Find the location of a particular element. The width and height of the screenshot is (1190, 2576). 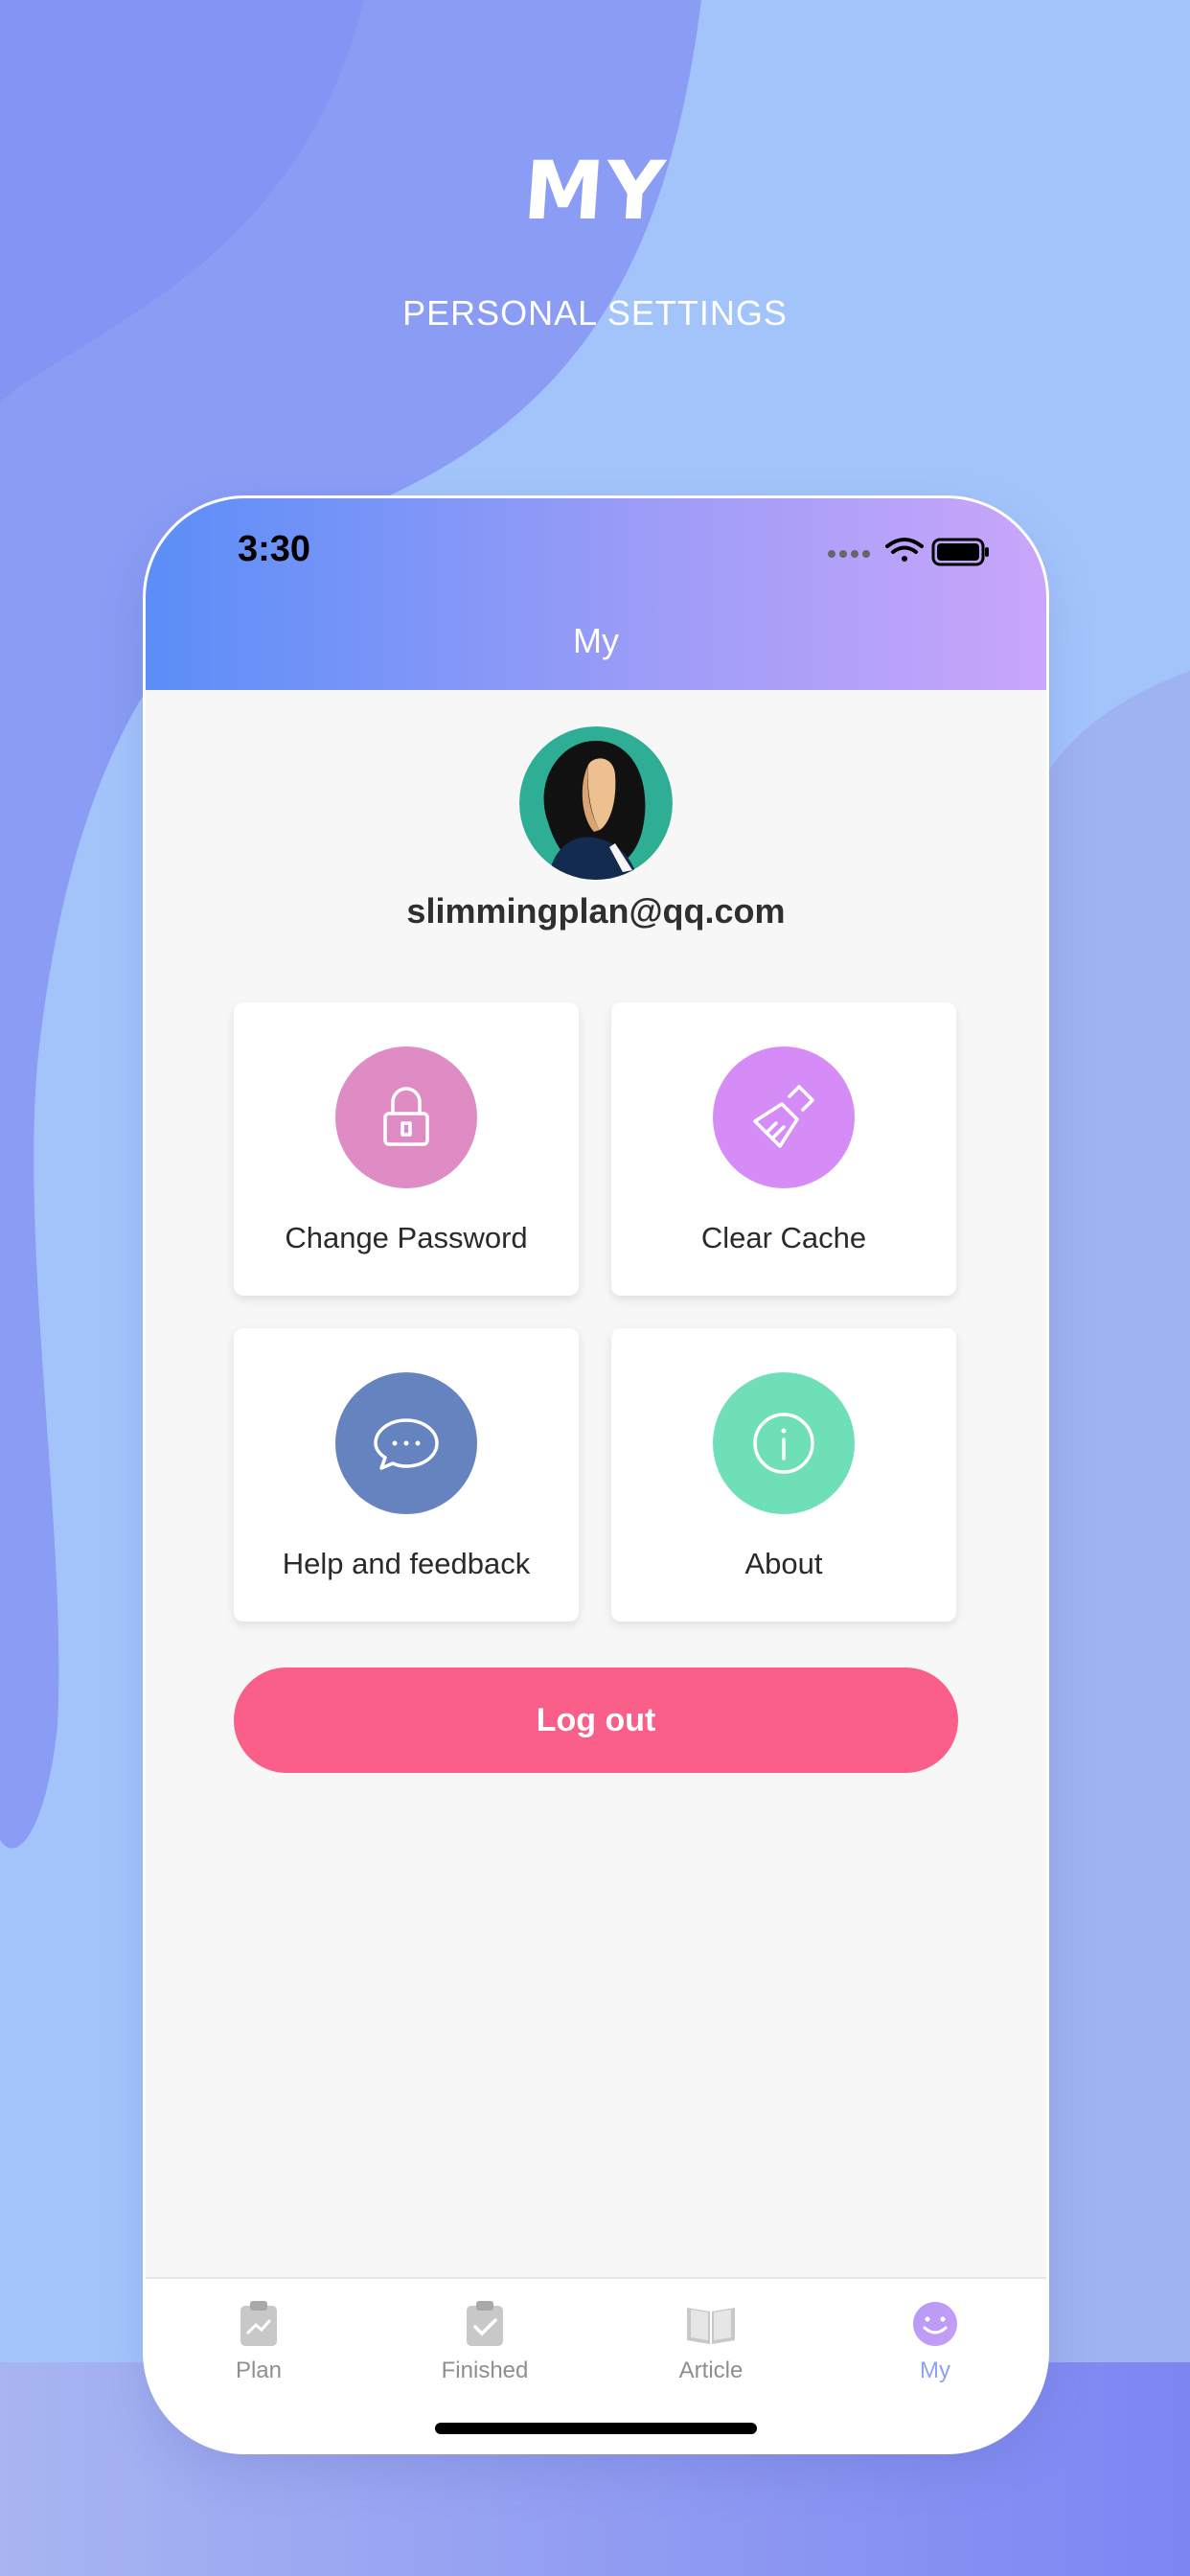

nav-title: My is located at coordinates (596, 640).